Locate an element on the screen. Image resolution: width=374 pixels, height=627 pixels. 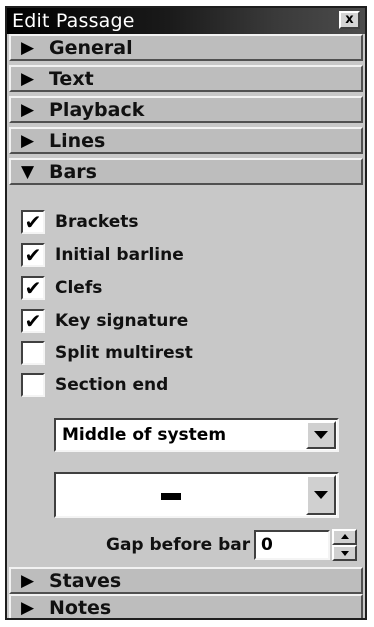
brackets-checkbox: ✔ is located at coordinates (33, 222).